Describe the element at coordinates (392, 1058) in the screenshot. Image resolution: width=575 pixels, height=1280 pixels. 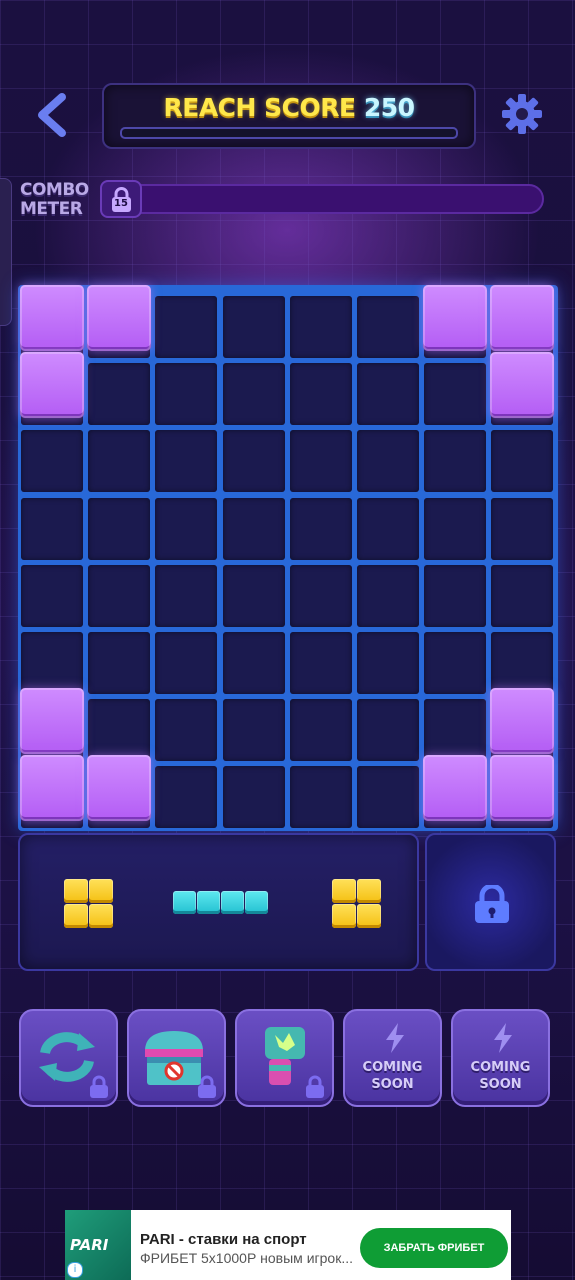
I see `booster-coming-soon-1: COMING SOON` at that location.